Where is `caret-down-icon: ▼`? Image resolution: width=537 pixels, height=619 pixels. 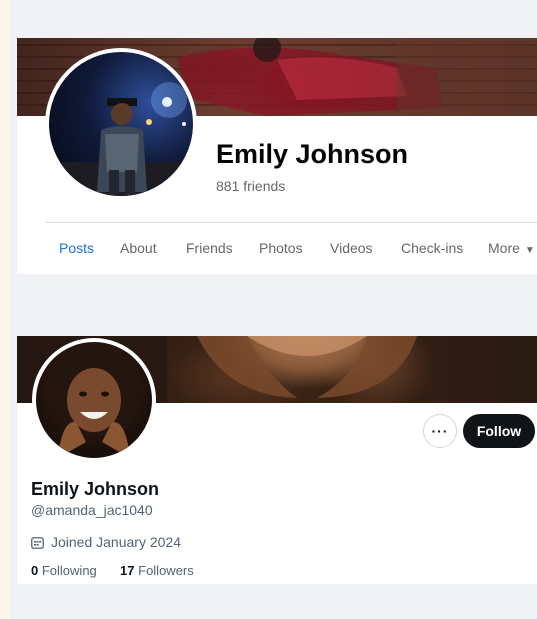
caret-down-icon: ▼ is located at coordinates (529, 250).